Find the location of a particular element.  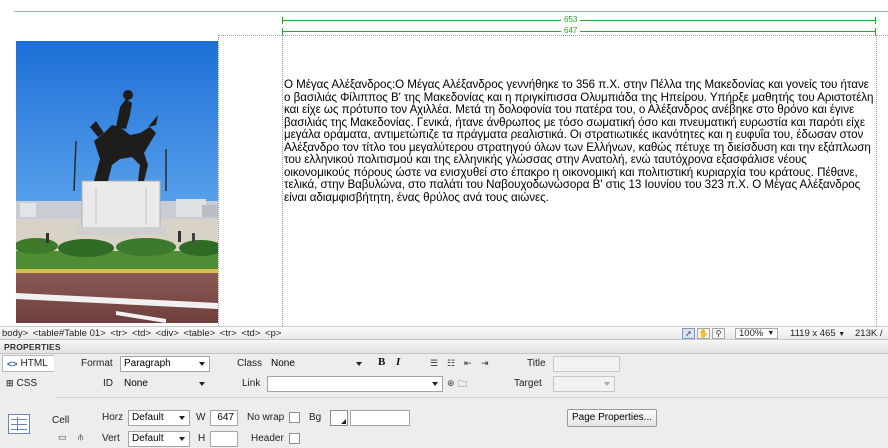

table-border-left is located at coordinates (218, 180).